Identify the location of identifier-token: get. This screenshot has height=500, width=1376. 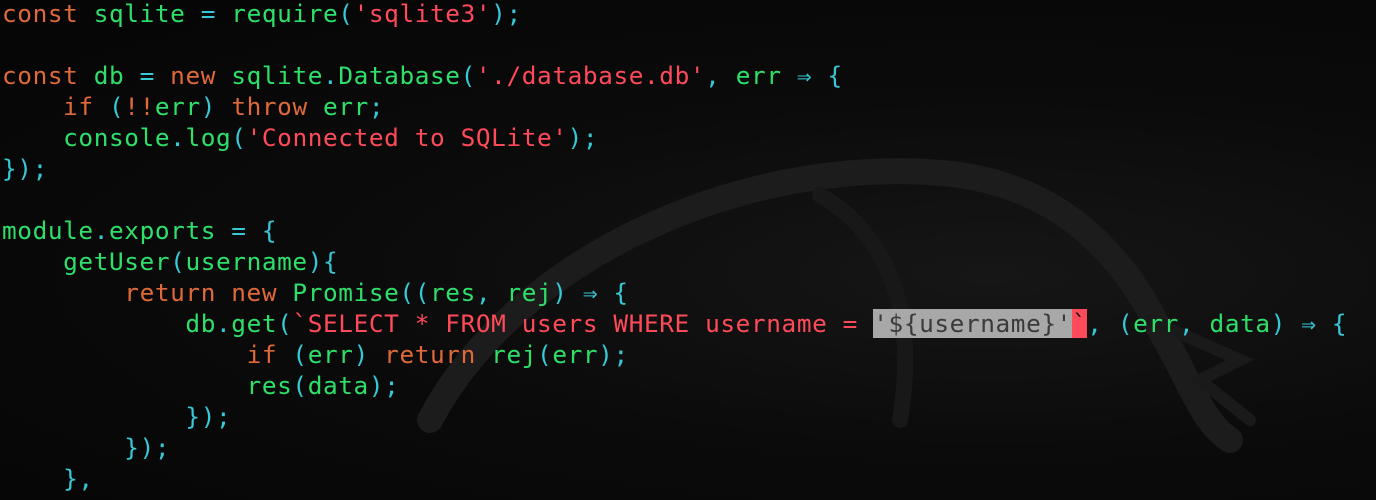
(254, 323).